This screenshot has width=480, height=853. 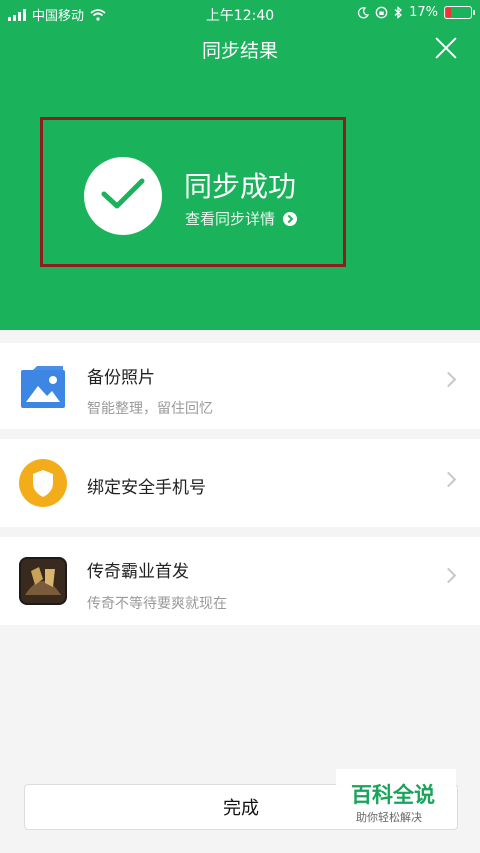 I want to click on item-title: 绑定安全手机号, so click(x=146, y=488).